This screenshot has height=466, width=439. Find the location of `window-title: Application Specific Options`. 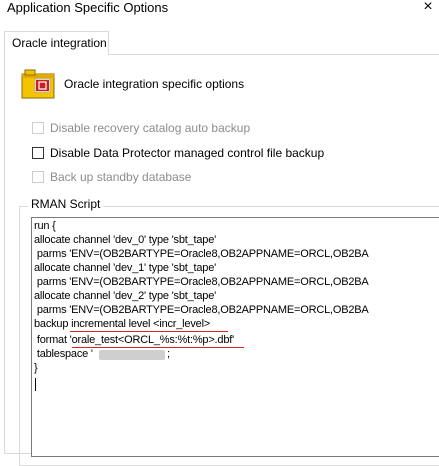

window-title: Application Specific Options is located at coordinates (88, 7).